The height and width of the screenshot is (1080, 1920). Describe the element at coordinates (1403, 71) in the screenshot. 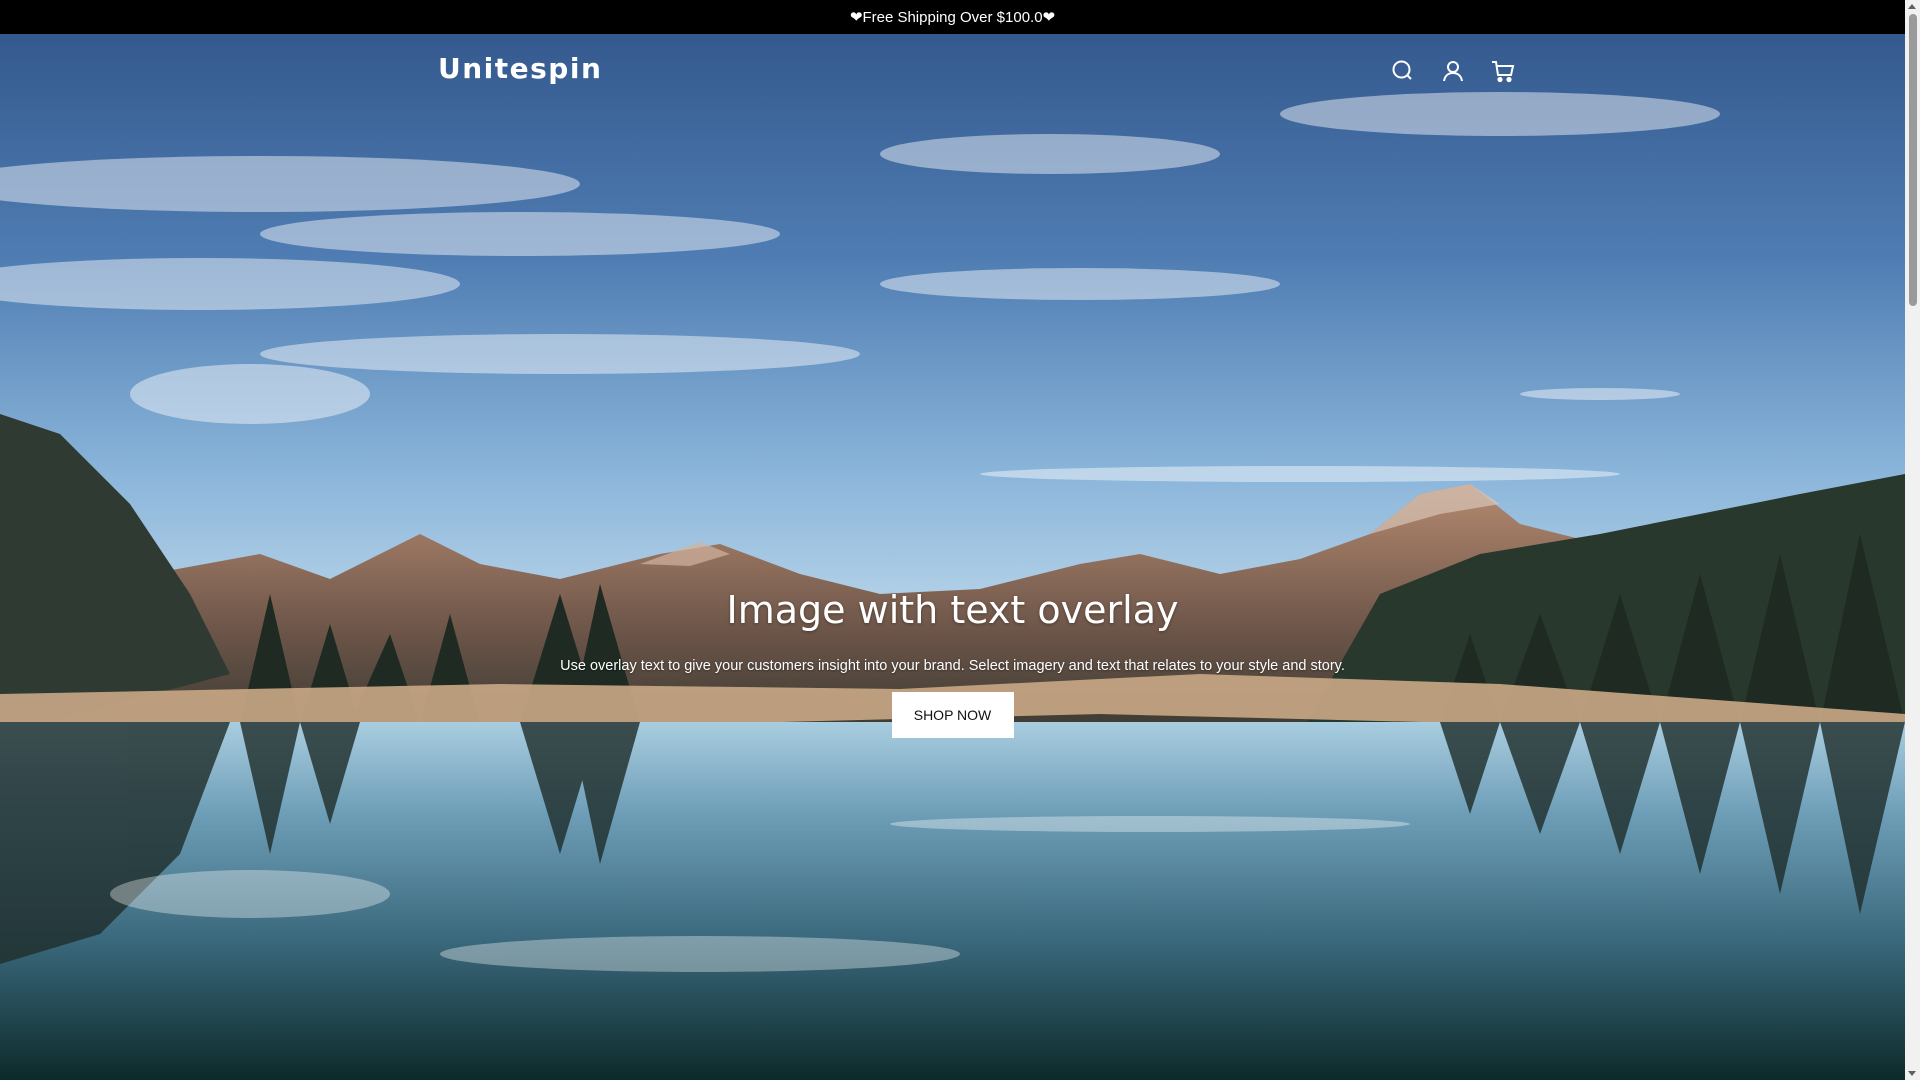

I see `search-icon` at that location.